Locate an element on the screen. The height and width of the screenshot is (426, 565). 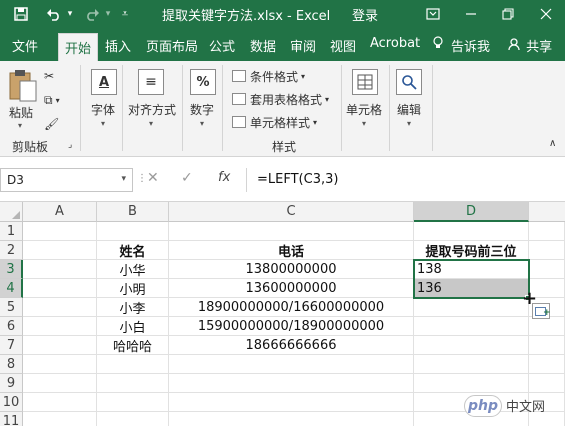
cell-c1 is located at coordinates (291, 231).